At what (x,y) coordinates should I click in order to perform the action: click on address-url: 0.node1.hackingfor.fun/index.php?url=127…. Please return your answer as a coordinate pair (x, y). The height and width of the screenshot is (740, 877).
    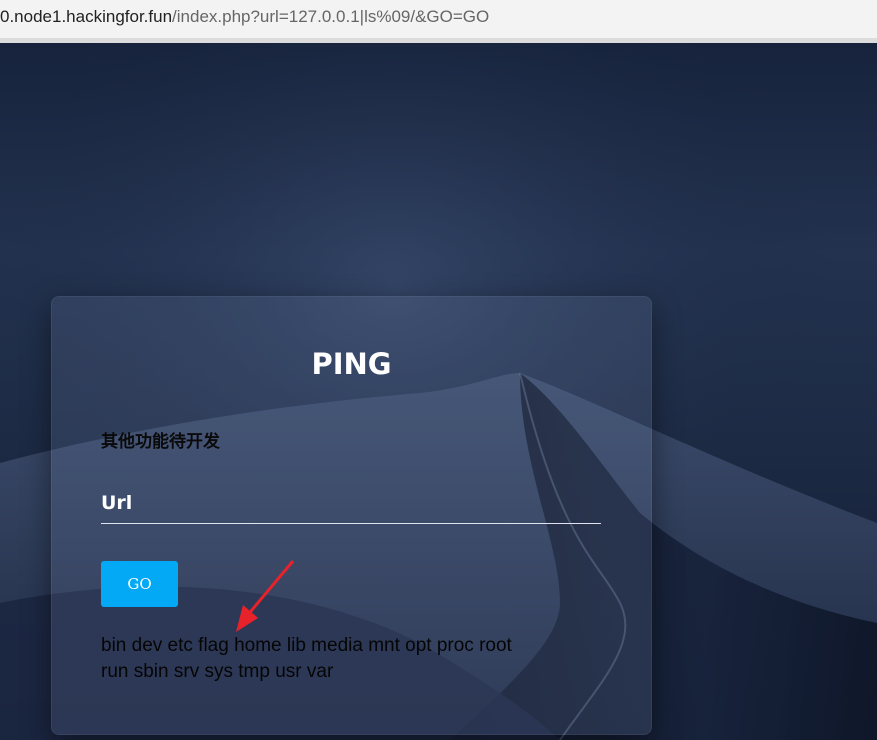
    Looking at the image, I should click on (244, 17).